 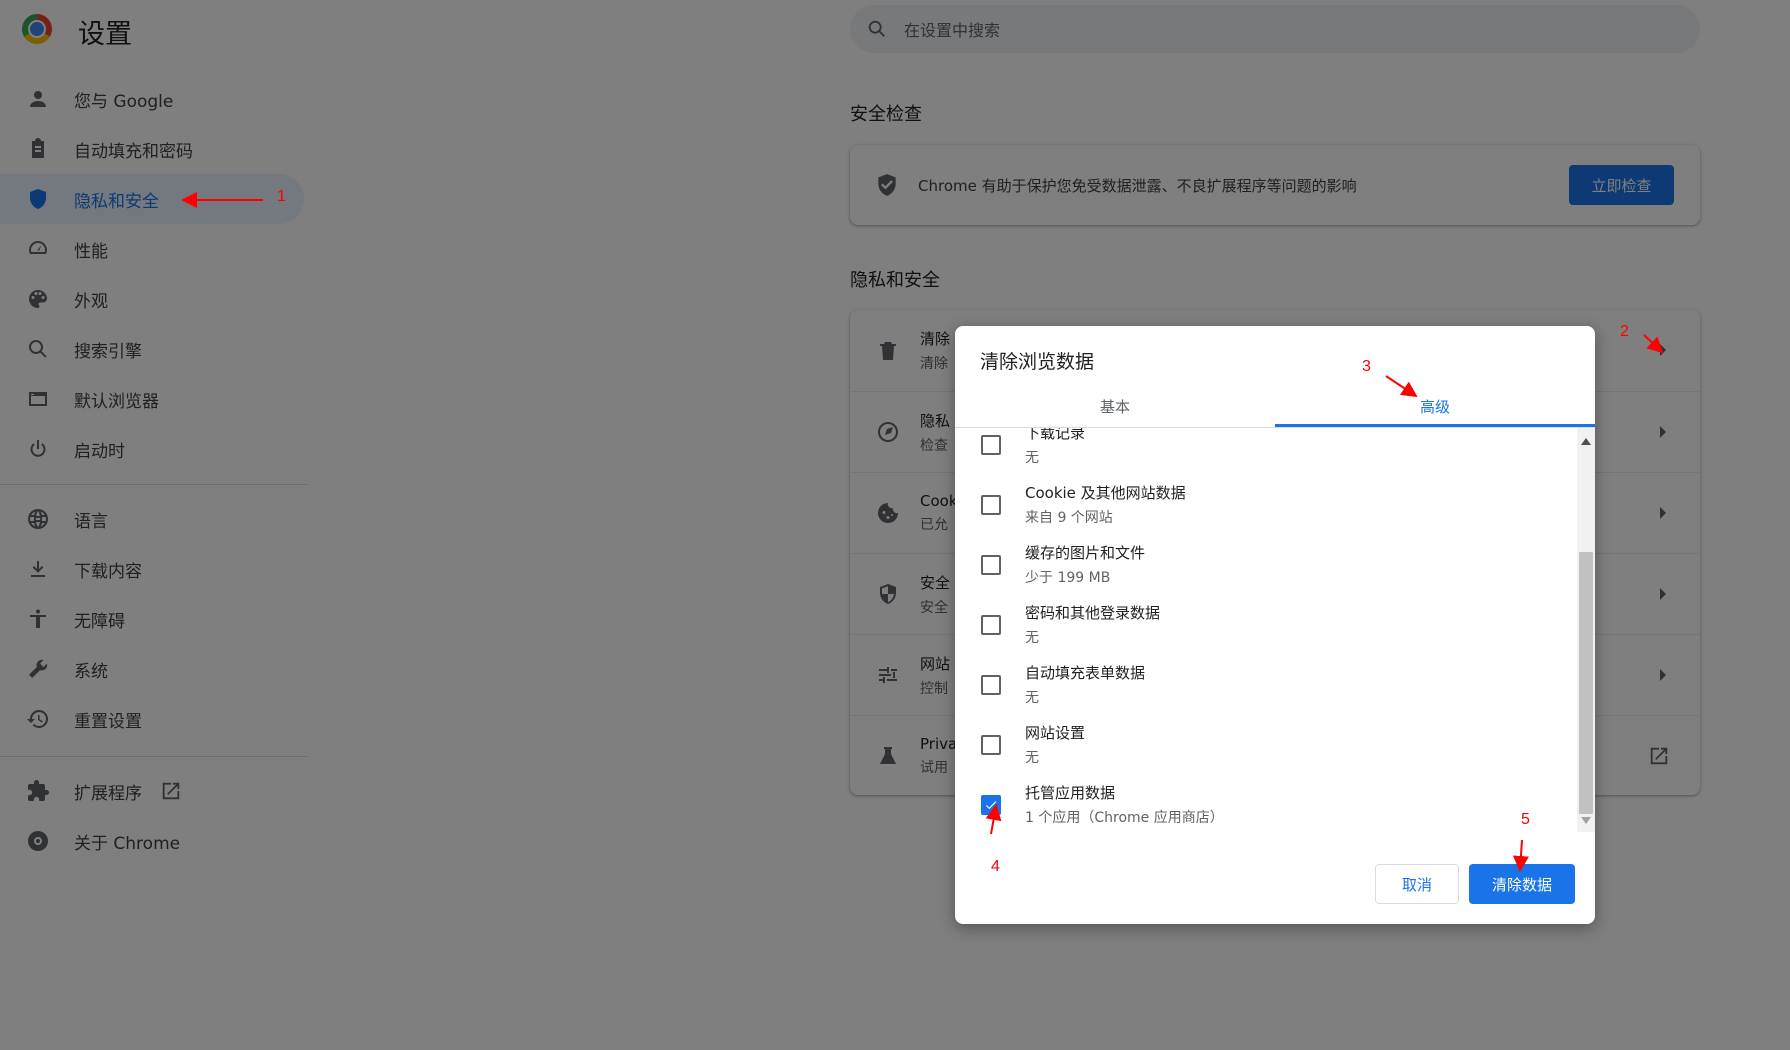 I want to click on list-item-cached-images: 缓存的图片和文件 少于 199 MB, so click(x=1255, y=566).